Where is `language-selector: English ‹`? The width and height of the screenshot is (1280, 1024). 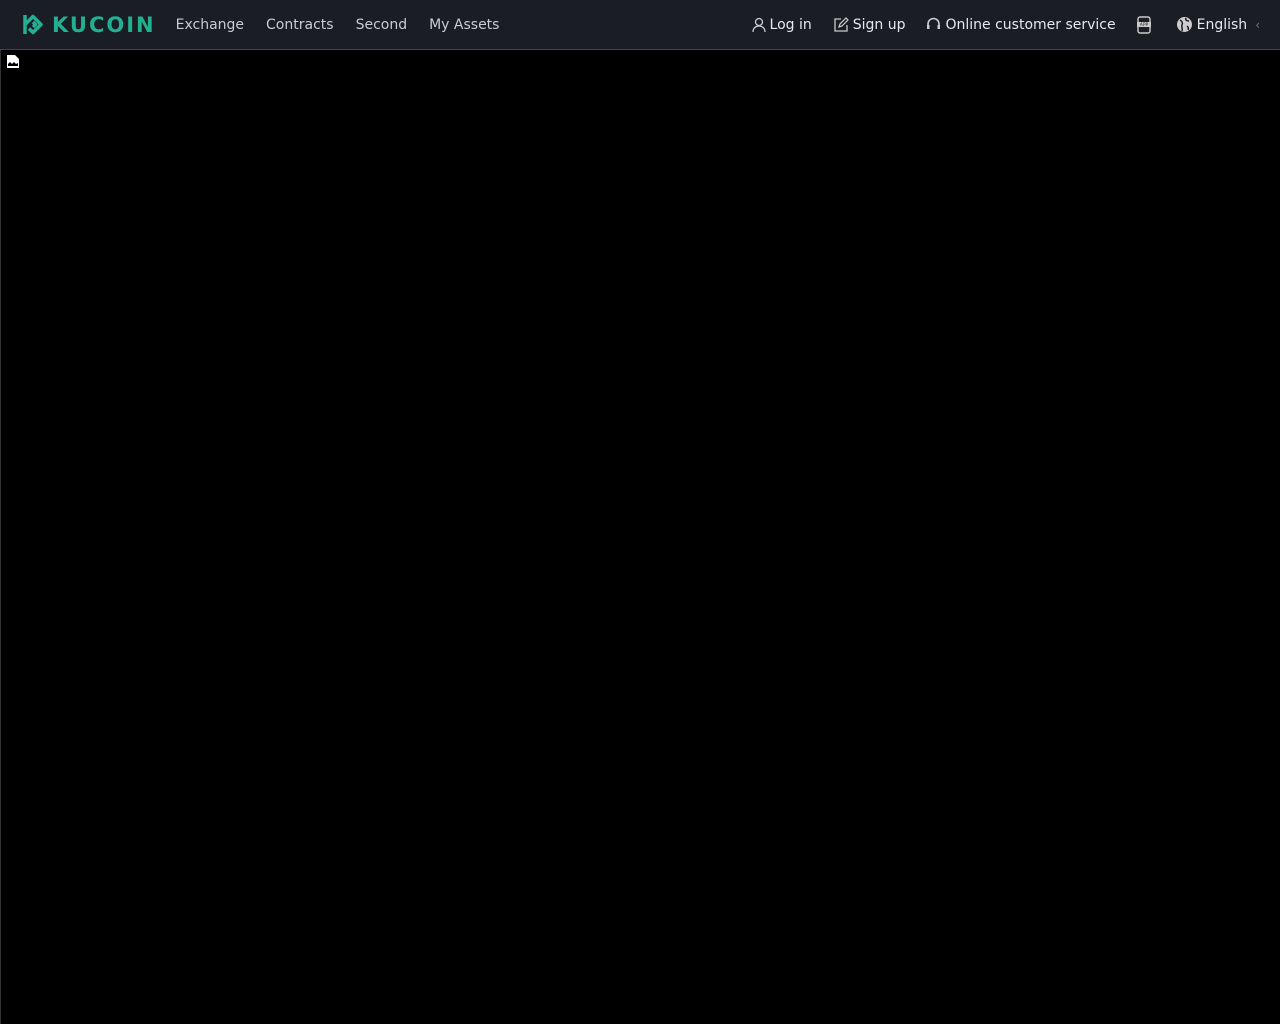 language-selector: English ‹ is located at coordinates (1218, 24).